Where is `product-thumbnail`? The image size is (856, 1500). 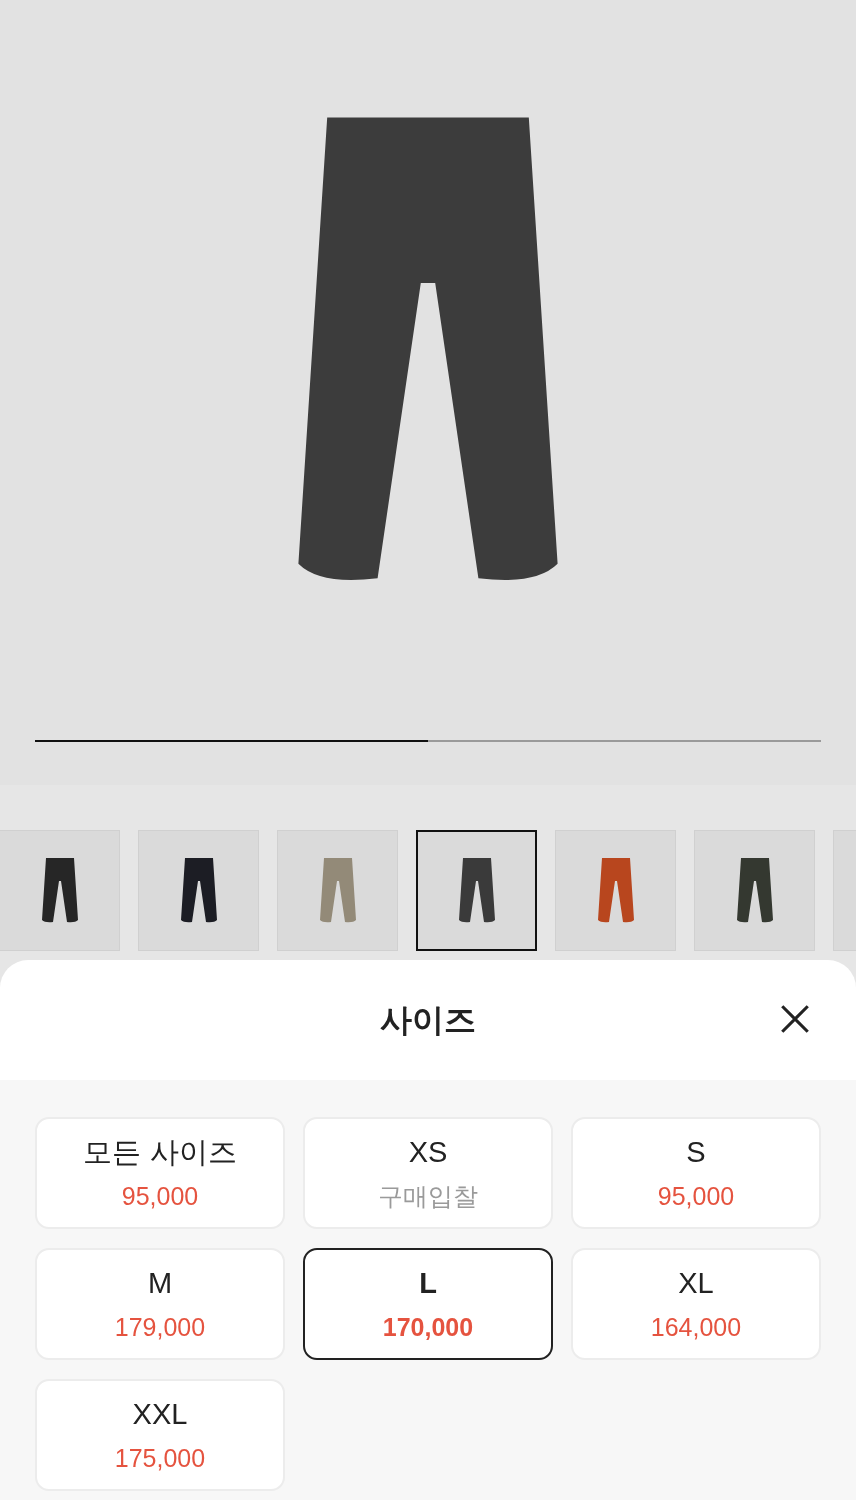 product-thumbnail is located at coordinates (476, 890).